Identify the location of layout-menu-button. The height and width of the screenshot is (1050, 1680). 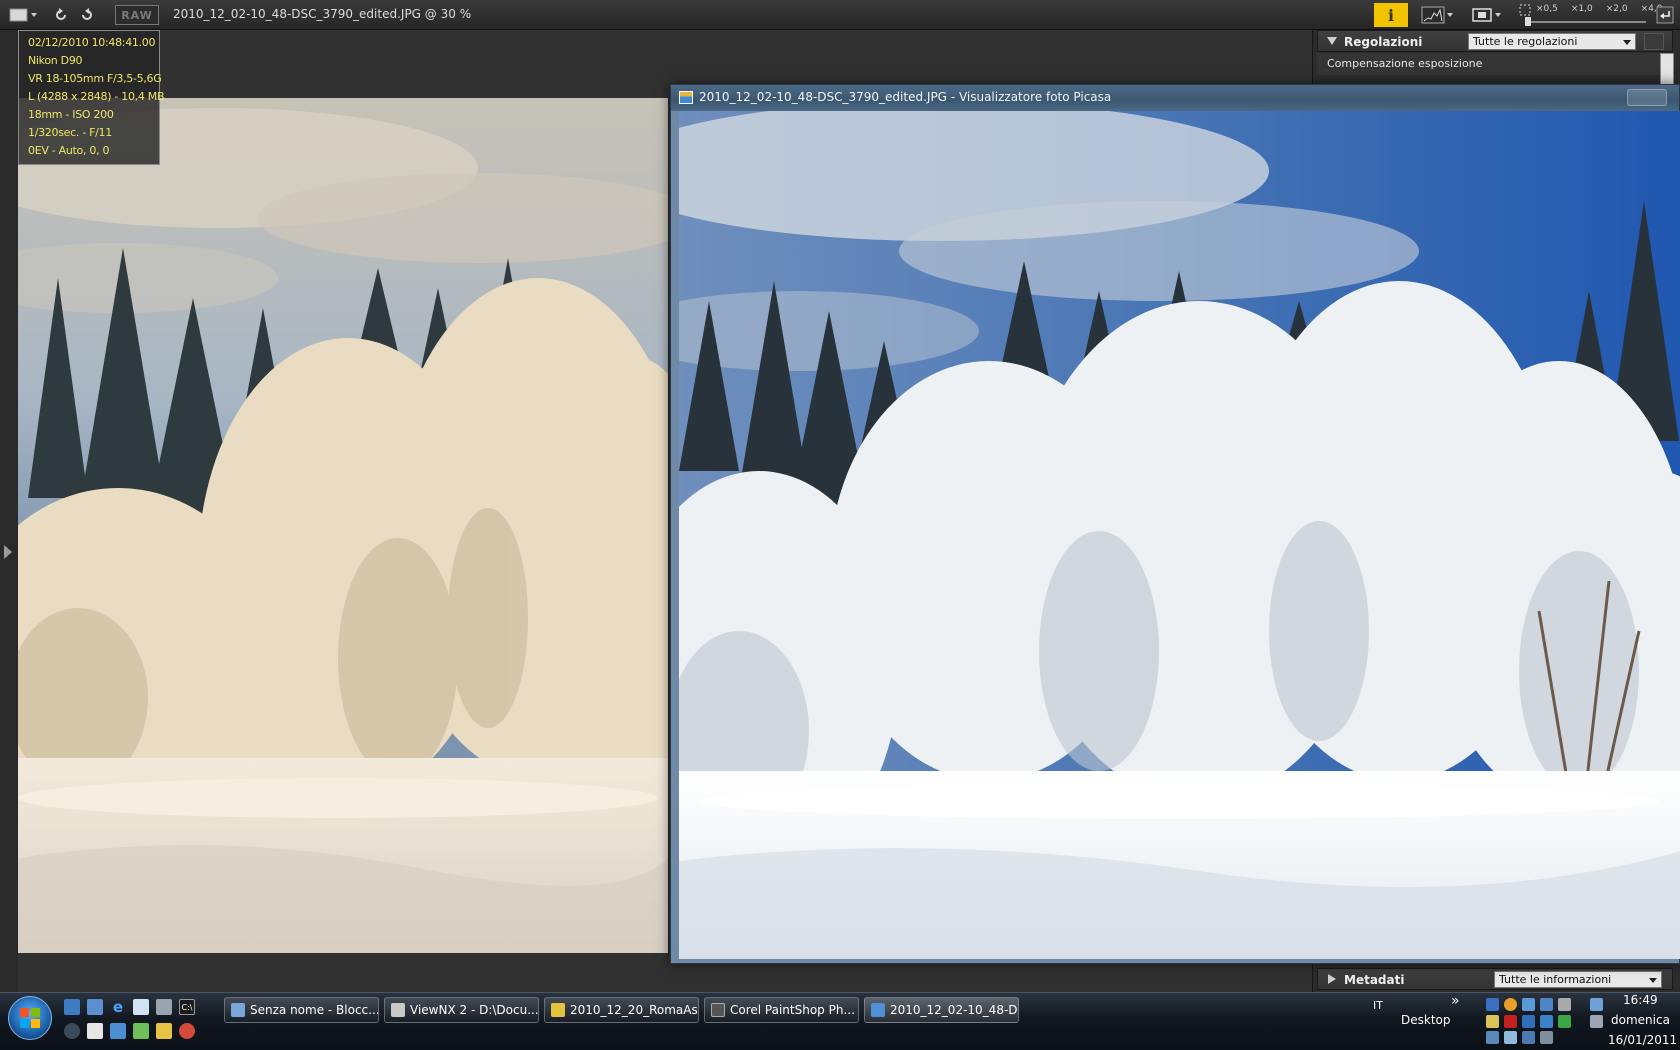
(24, 15).